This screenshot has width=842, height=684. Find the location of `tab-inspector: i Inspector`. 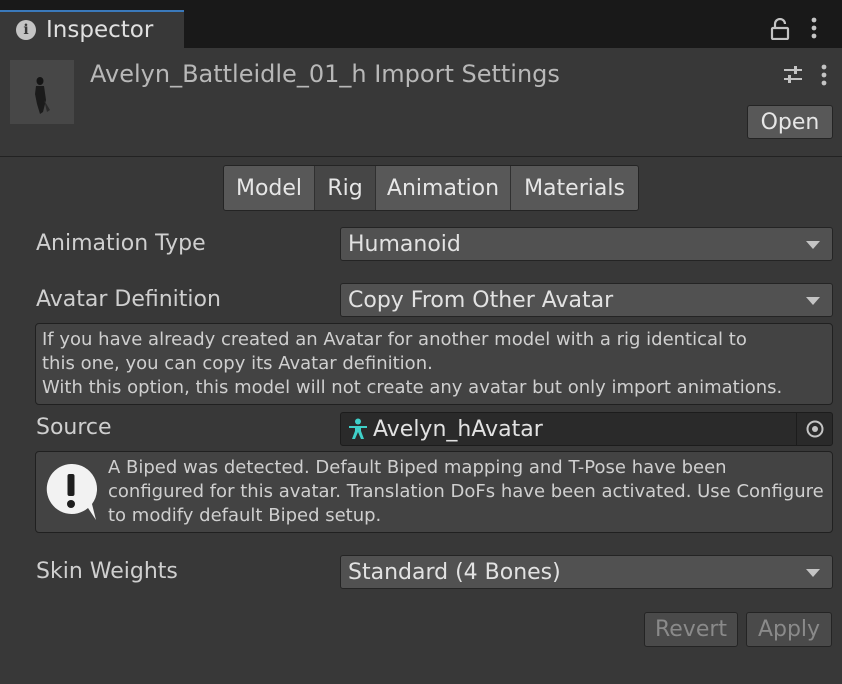

tab-inspector: i Inspector is located at coordinates (92, 29).